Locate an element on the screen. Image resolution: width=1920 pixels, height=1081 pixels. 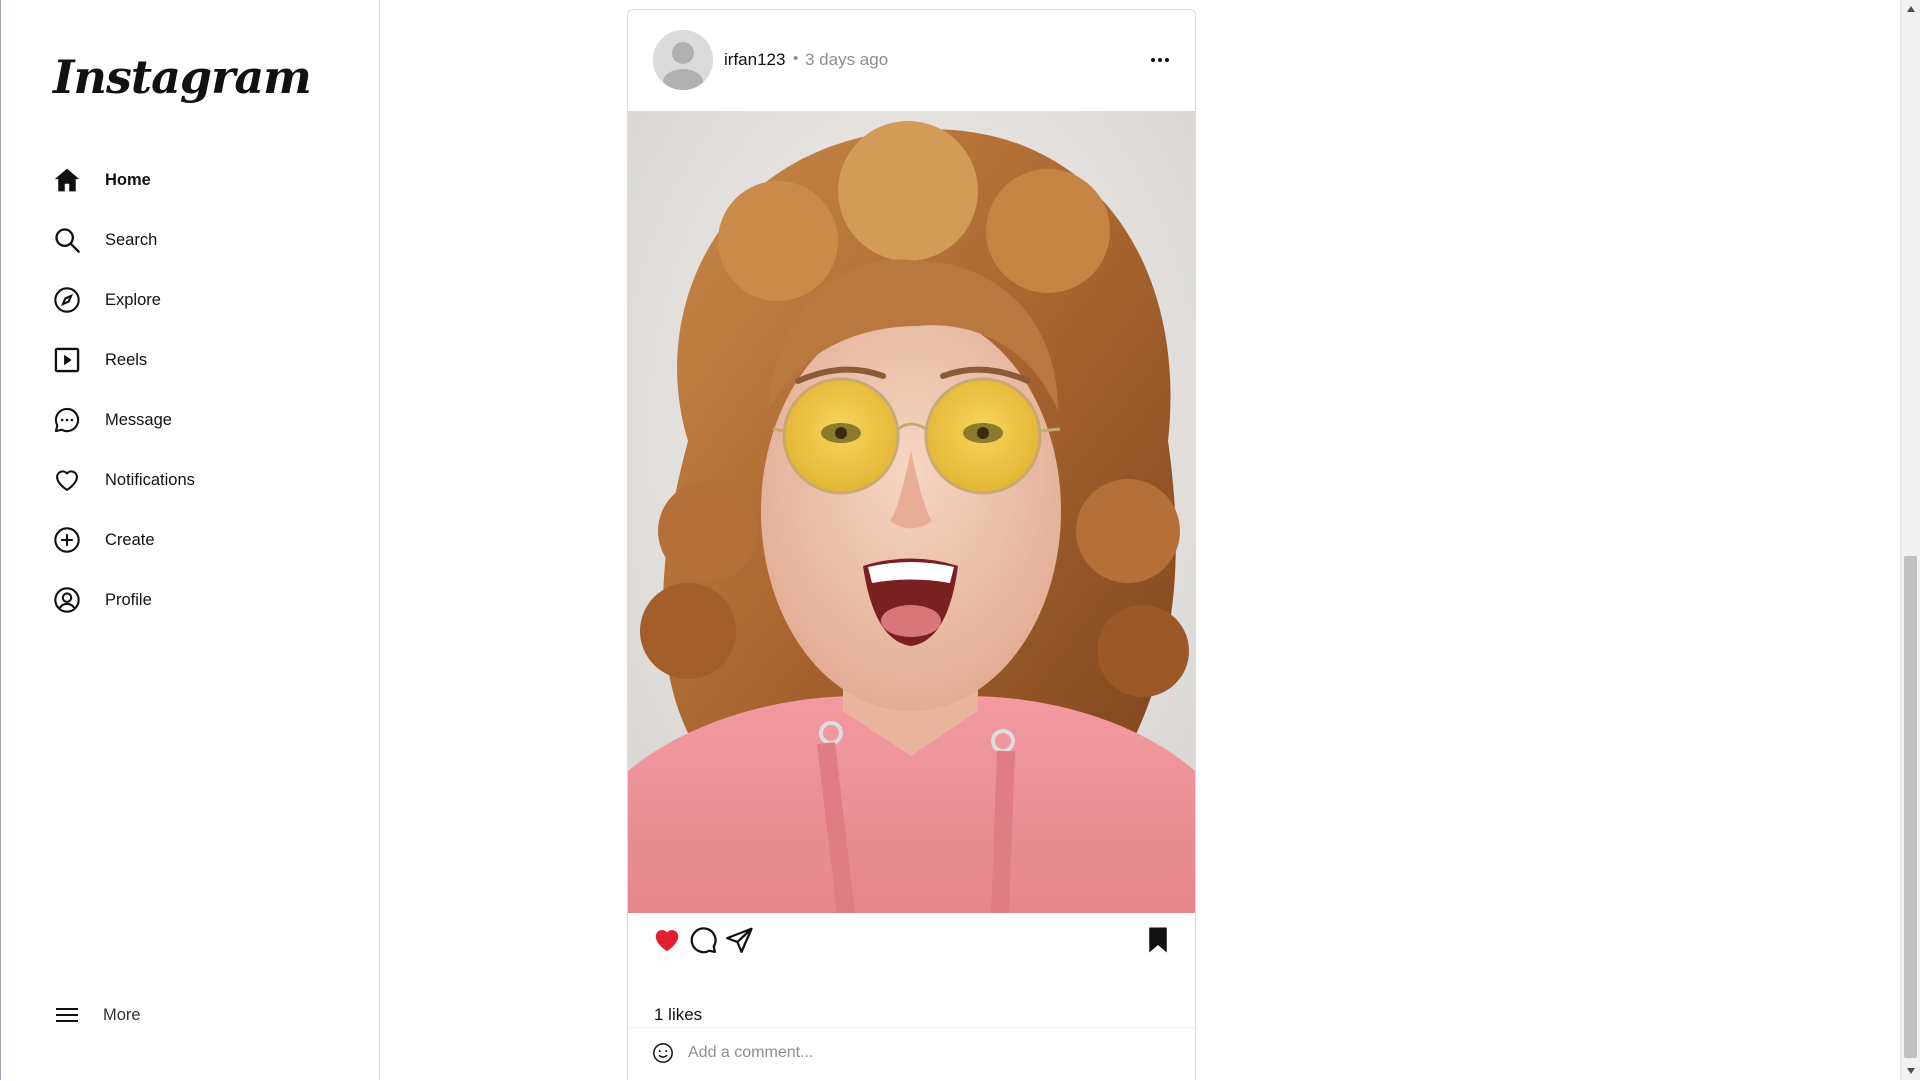
post-time: 3 days ago is located at coordinates (847, 59).